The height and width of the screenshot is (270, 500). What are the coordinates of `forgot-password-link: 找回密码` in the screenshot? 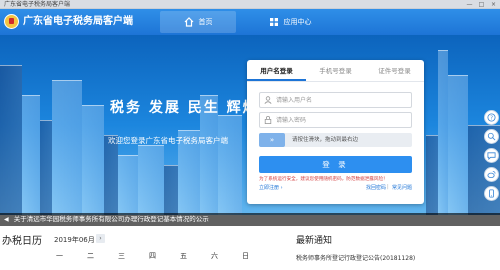 It's located at (376, 187).